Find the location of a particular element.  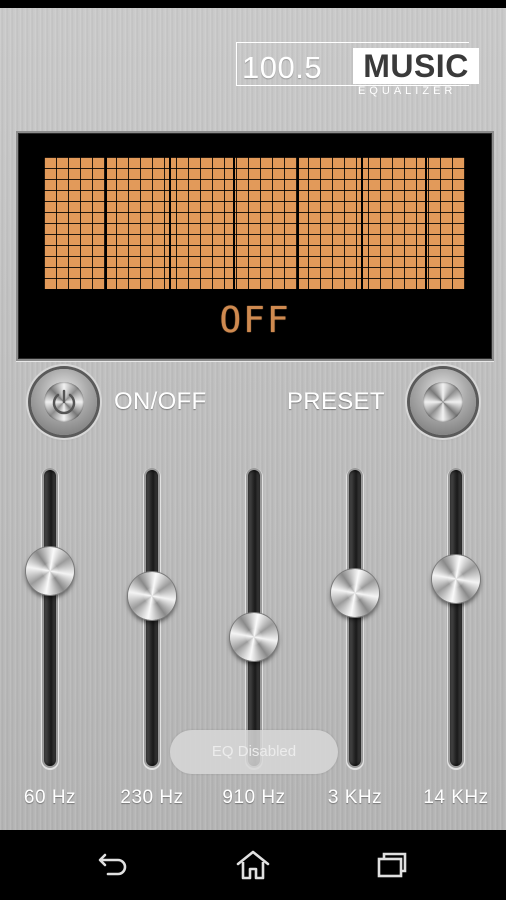

freq-label-60hz: 60 Hz is located at coordinates (50, 797).